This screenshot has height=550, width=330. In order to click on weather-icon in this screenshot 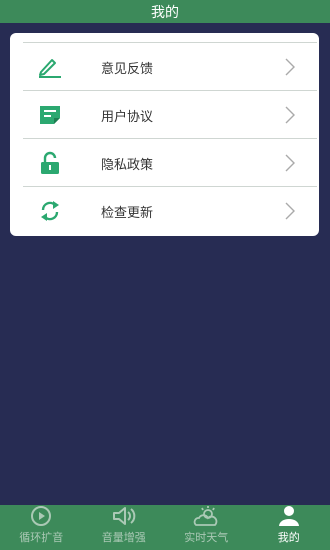, I will do `click(206, 516)`.